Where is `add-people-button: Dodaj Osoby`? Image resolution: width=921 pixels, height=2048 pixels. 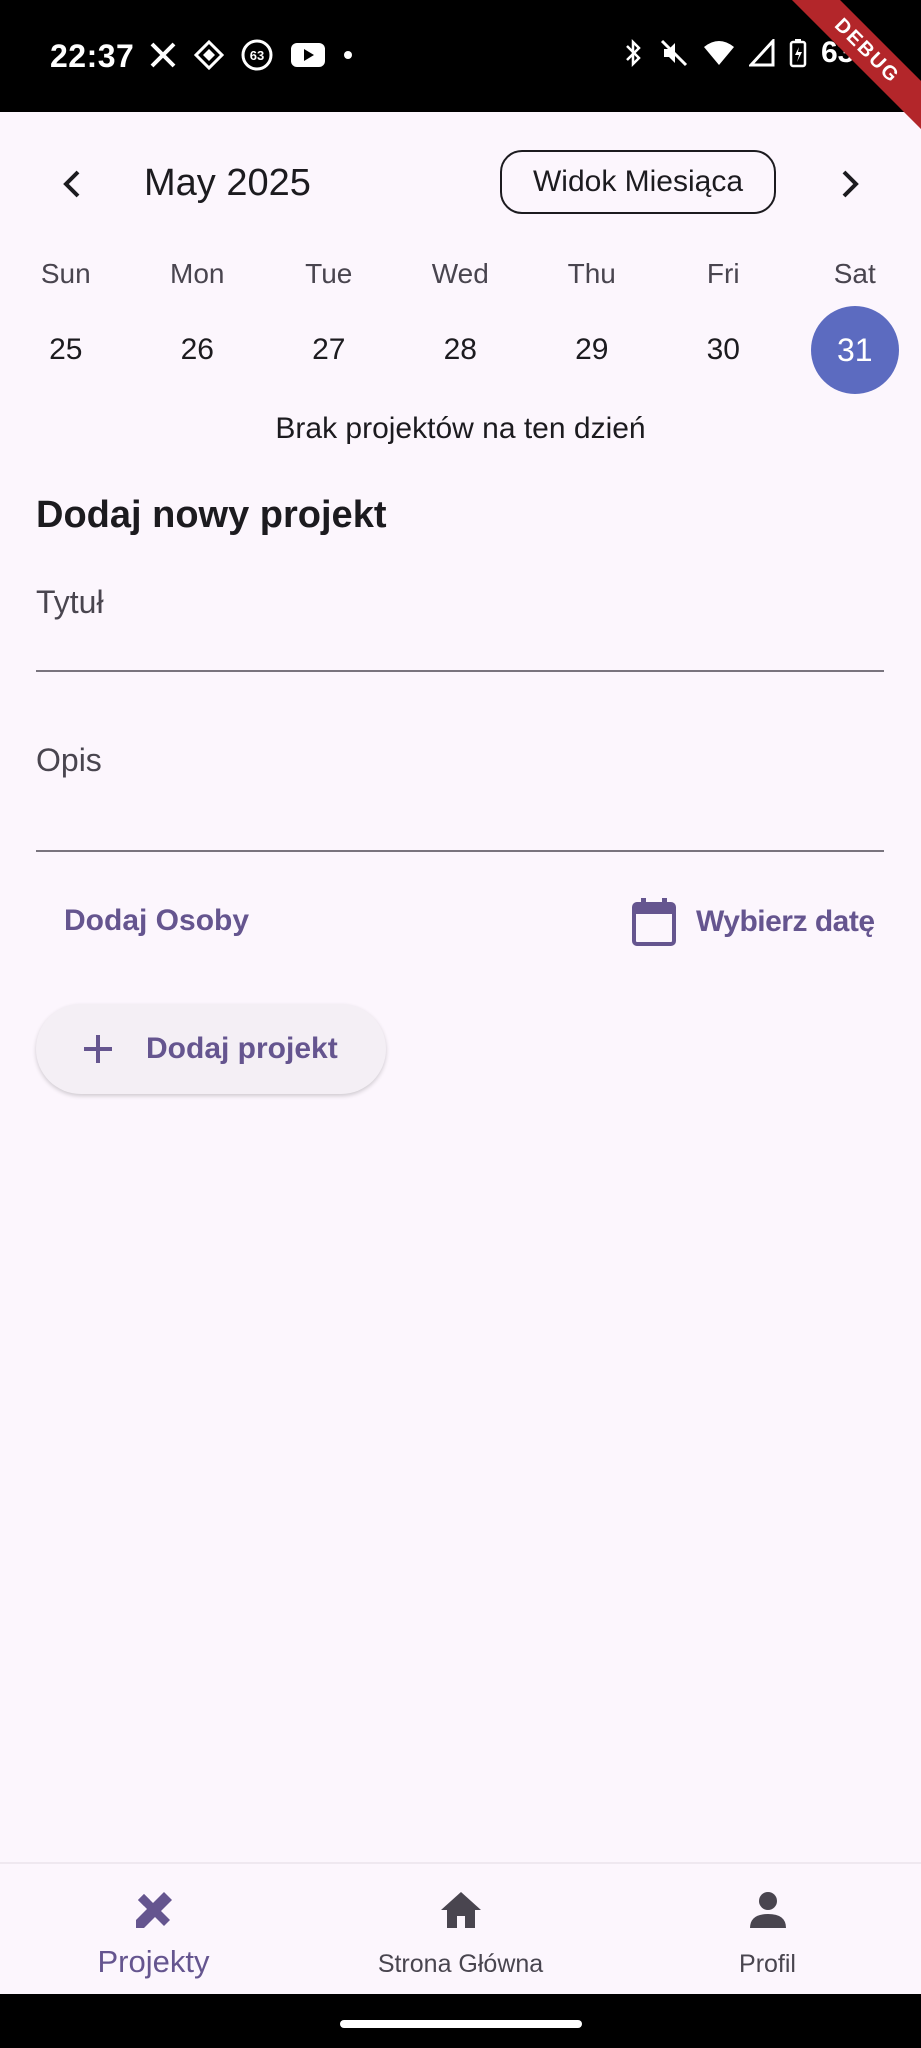
add-people-button: Dodaj Osoby is located at coordinates (156, 921).